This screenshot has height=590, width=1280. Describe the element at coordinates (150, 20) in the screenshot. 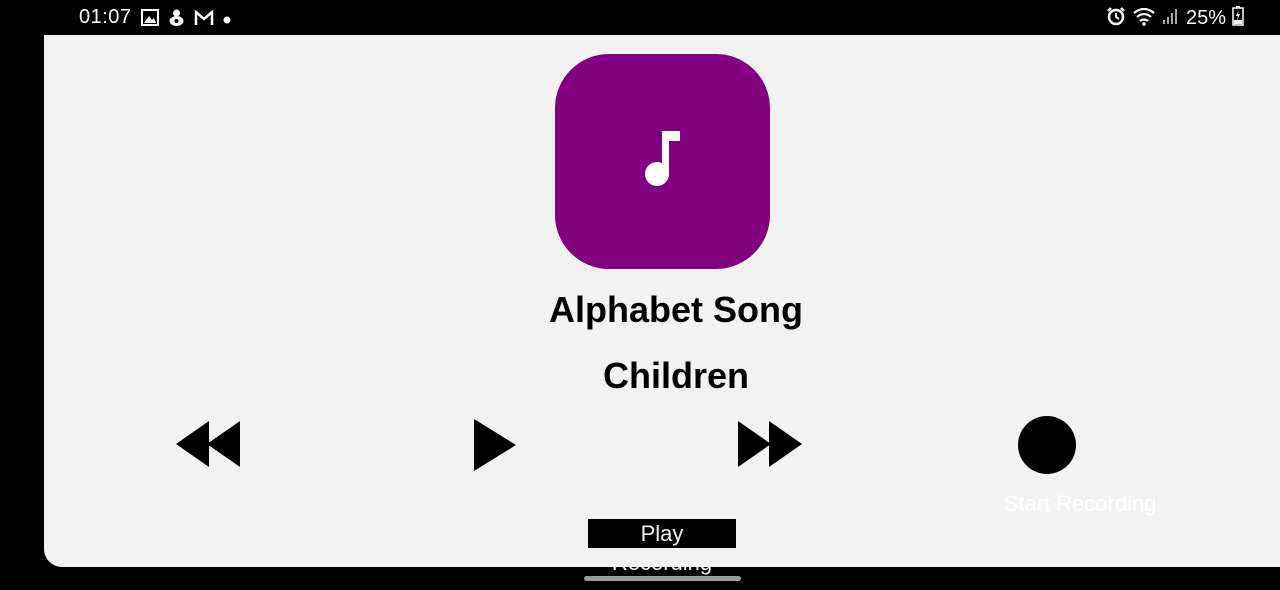

I see `gallery-icon` at that location.